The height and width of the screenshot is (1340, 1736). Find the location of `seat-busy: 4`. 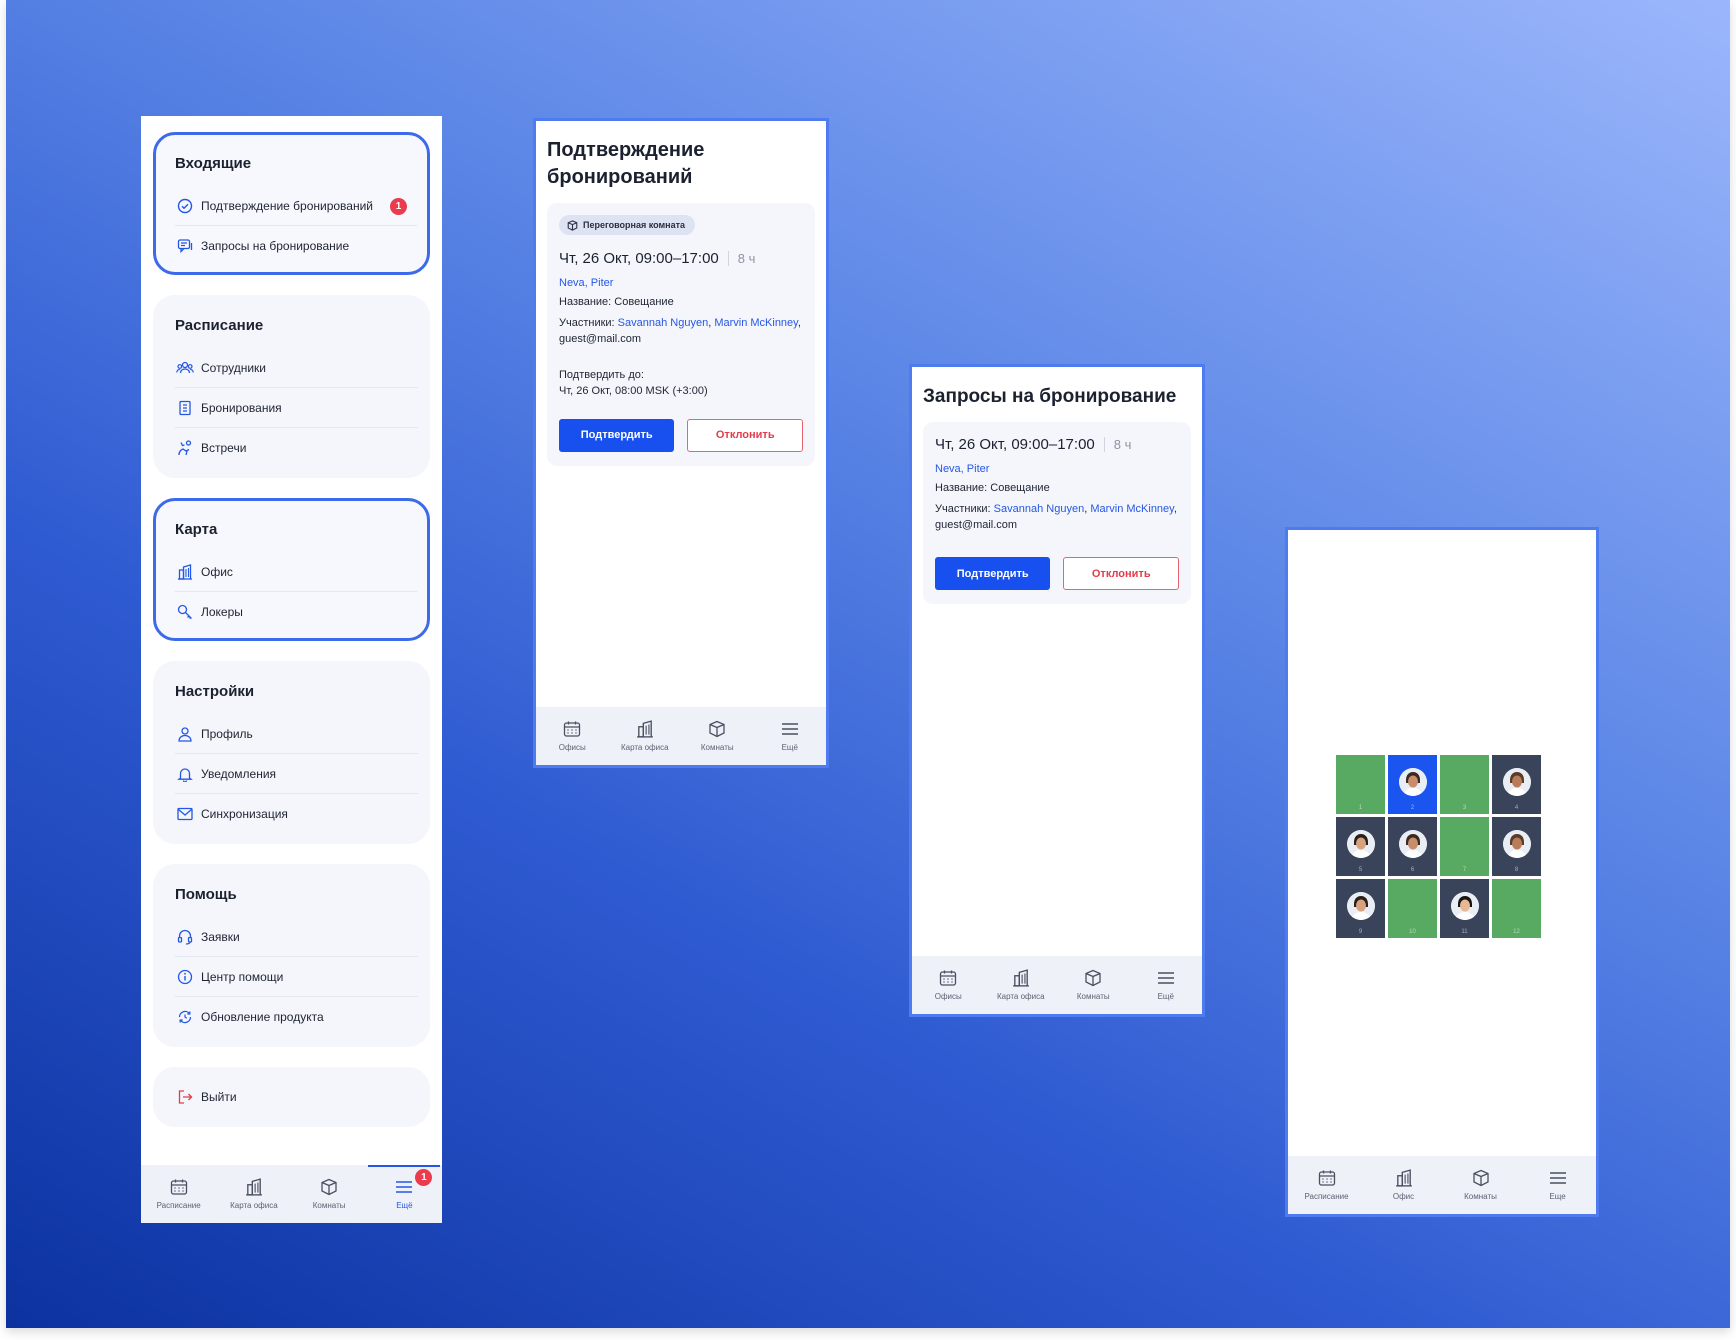

seat-busy: 4 is located at coordinates (1516, 784).